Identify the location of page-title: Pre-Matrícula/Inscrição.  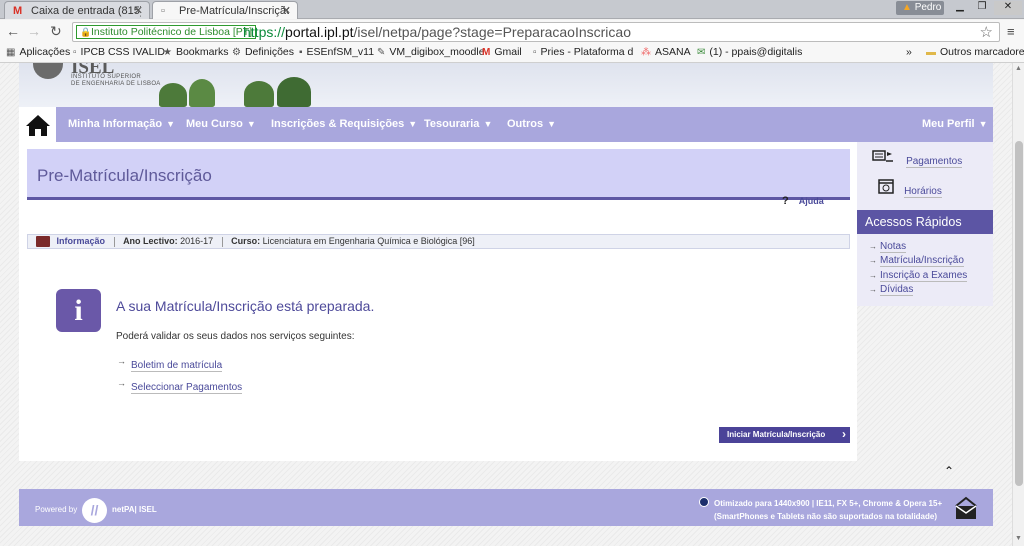
(124, 175).